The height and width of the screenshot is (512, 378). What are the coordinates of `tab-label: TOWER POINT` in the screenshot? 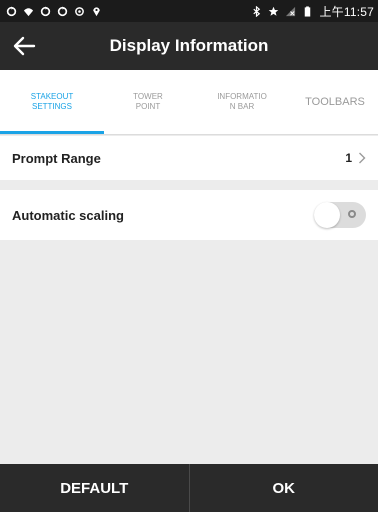 It's located at (148, 101).